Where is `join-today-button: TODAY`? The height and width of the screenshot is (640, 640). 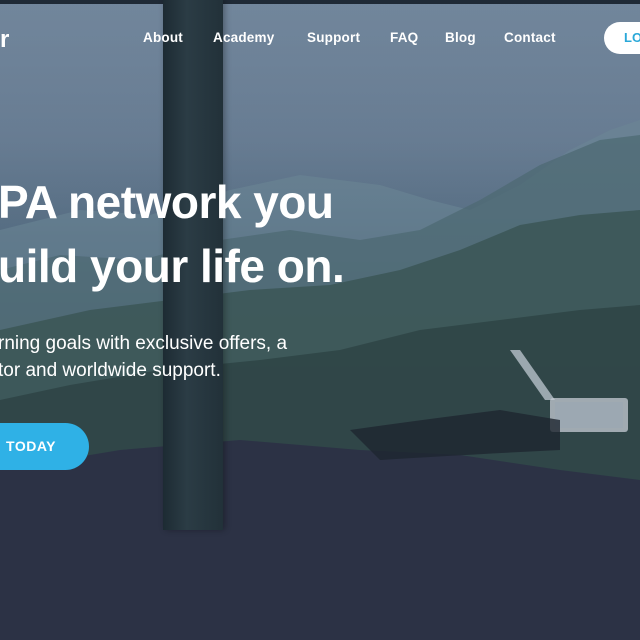
join-today-button: TODAY is located at coordinates (44, 446).